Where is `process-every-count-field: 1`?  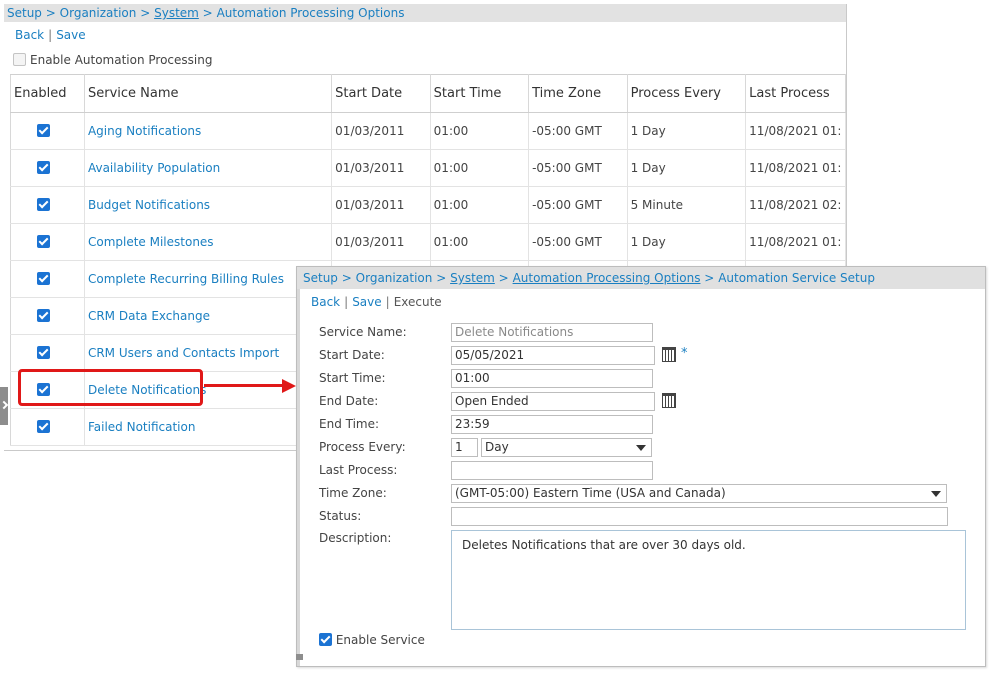 process-every-count-field: 1 is located at coordinates (464, 447).